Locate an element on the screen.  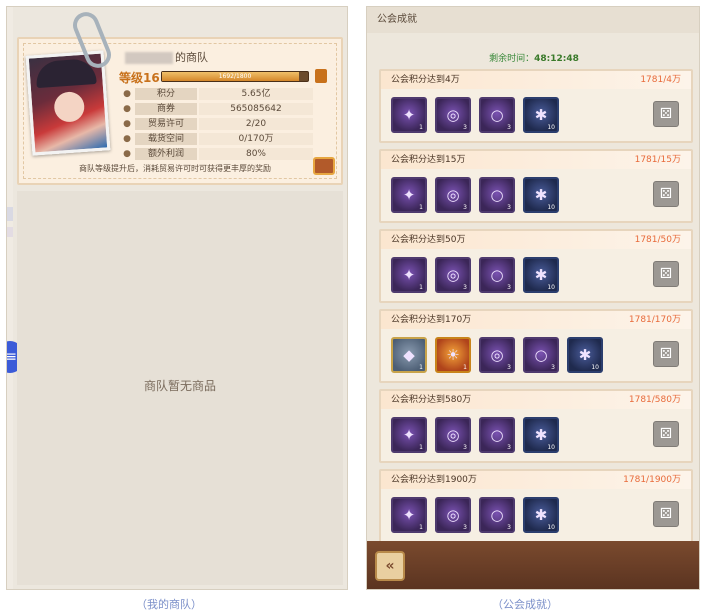
achievement-card: 公会积分达到170万 1781/170万 ◆ 1 ☀ 1 ◎ 3 ○ 3 ✱ 10 ⚄ is located at coordinates (536, 346).